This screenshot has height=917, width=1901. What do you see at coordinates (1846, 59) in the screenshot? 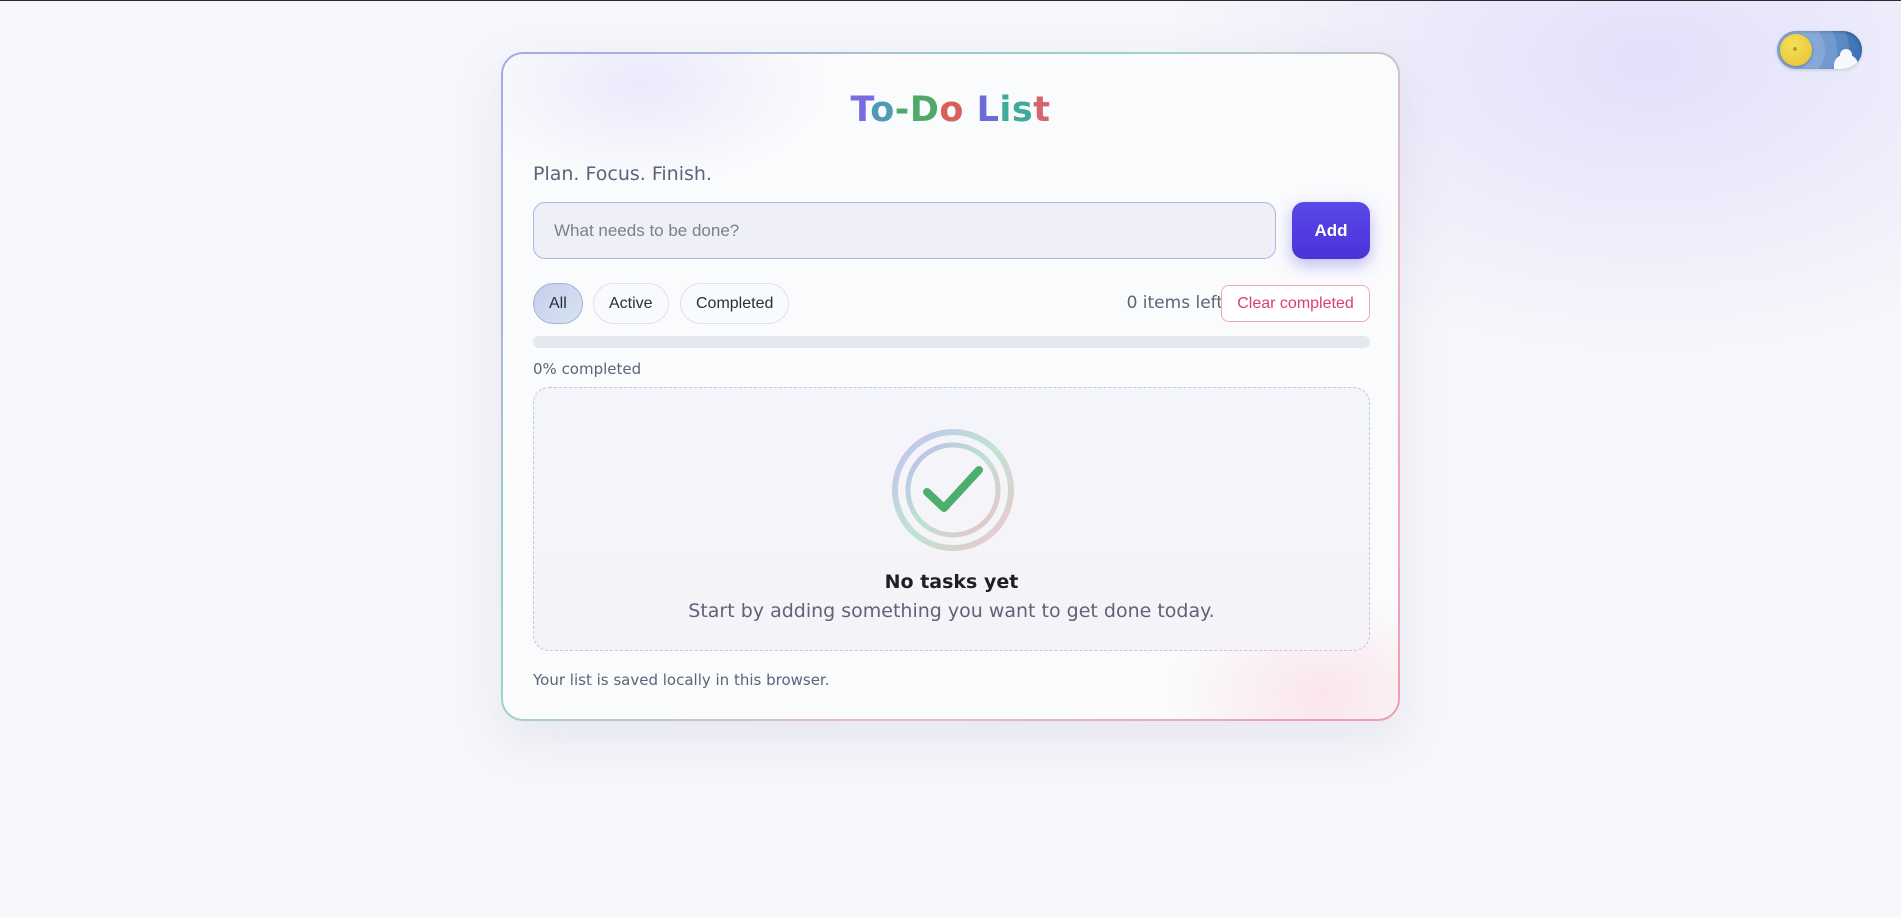
I see `cloud-icon` at bounding box center [1846, 59].